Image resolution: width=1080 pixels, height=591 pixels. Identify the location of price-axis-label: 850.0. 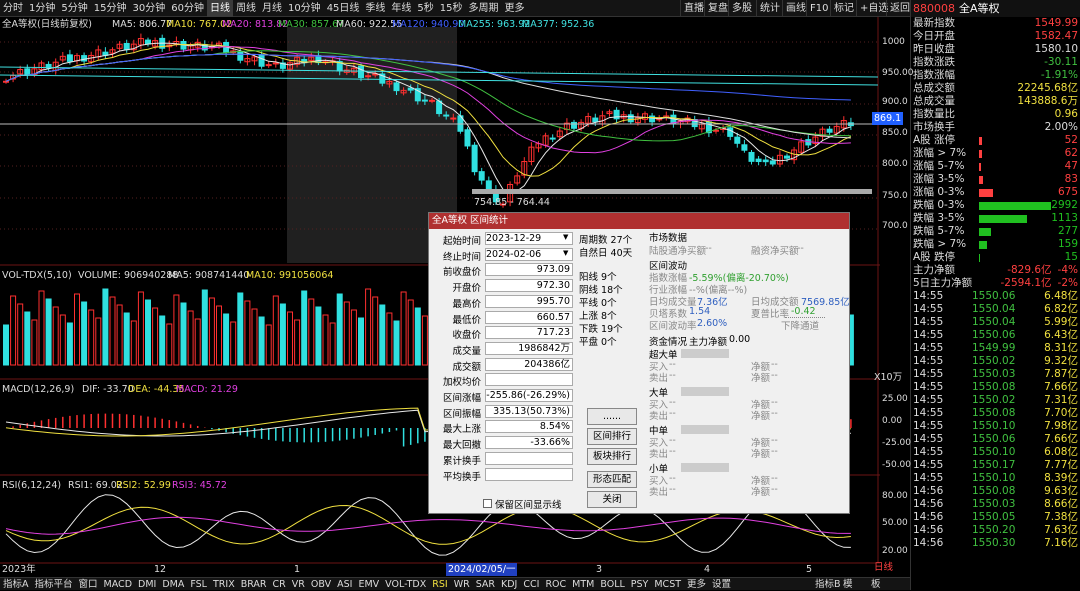
(895, 133).